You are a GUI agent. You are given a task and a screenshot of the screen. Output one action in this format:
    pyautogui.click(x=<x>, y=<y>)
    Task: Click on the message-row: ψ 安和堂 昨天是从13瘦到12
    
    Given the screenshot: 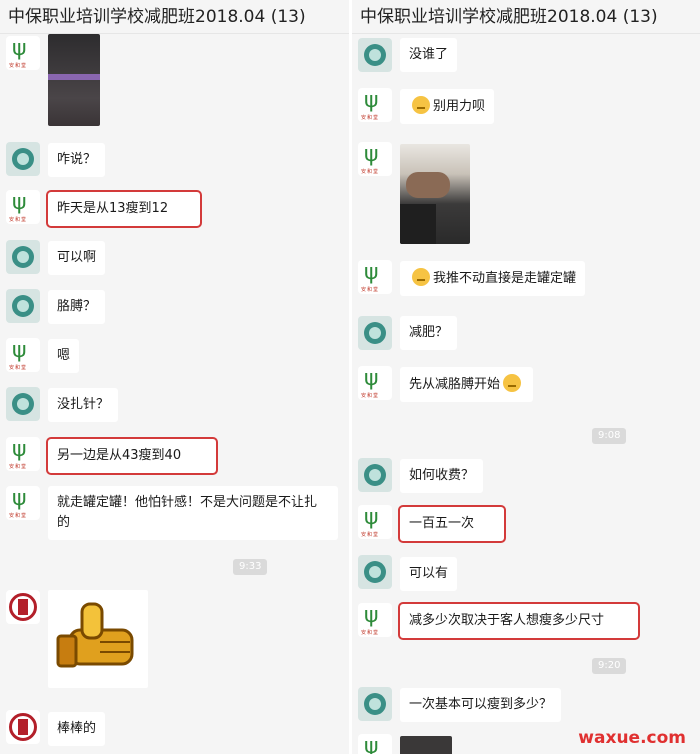 What is the action you would take?
    pyautogui.click(x=174, y=209)
    